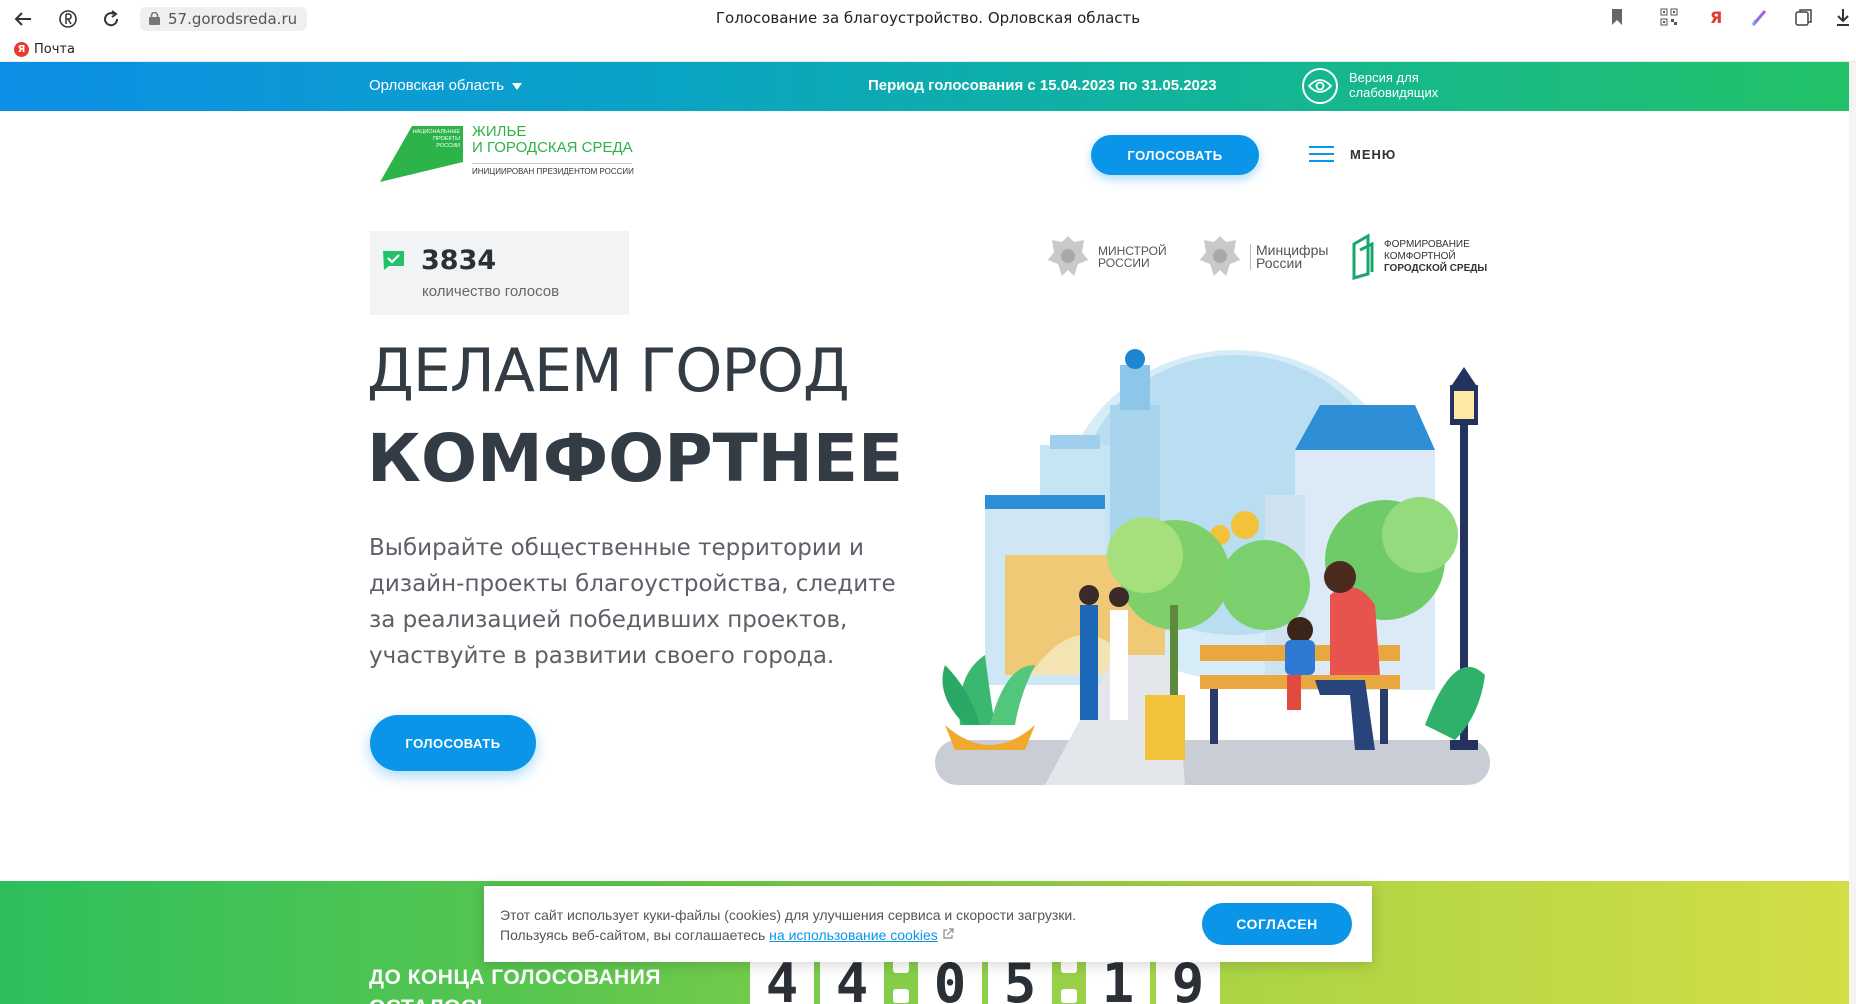 This screenshot has height=1004, width=1856. I want to click on logo-title: ЖИЛЬЕ И ГОРОДСКАЯ СРЕДА, so click(552, 140).